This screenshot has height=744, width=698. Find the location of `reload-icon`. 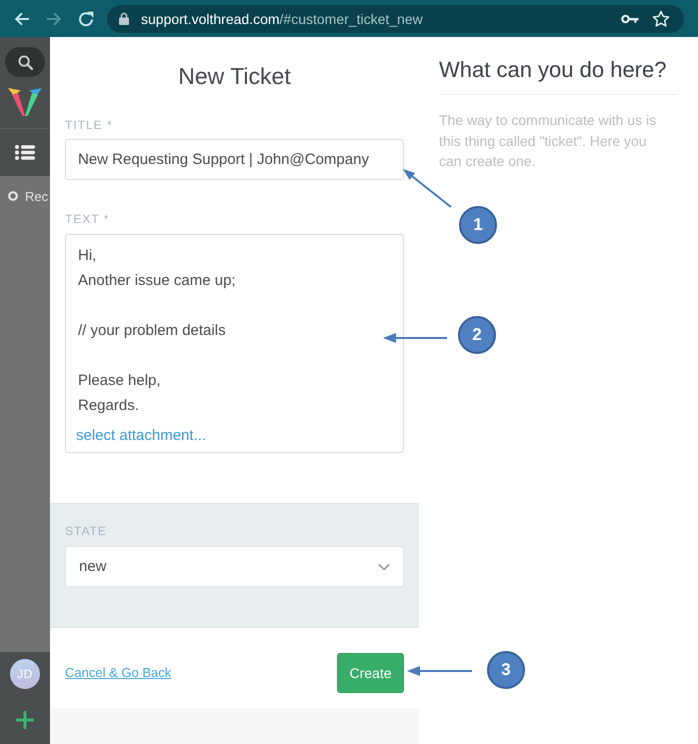

reload-icon is located at coordinates (86, 18).